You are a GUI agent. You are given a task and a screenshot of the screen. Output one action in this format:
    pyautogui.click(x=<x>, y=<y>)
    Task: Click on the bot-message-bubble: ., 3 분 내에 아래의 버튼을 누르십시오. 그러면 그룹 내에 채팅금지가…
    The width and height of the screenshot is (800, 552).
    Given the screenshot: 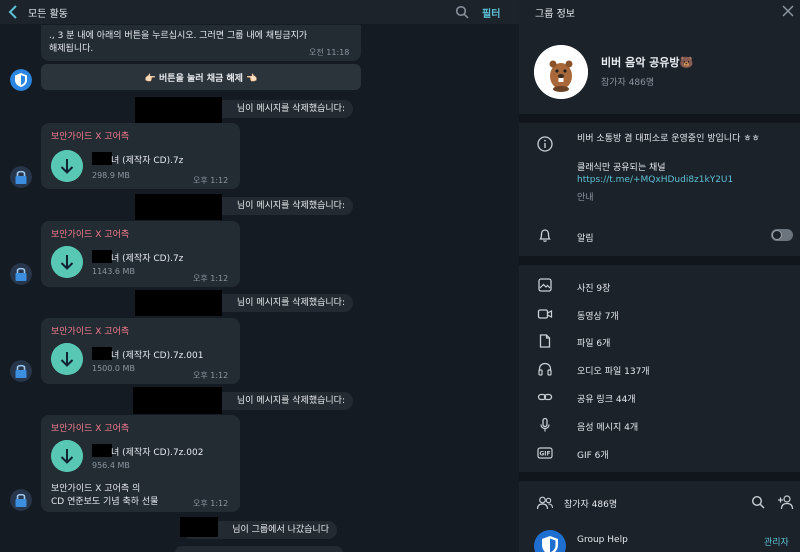 What is the action you would take?
    pyautogui.click(x=201, y=43)
    